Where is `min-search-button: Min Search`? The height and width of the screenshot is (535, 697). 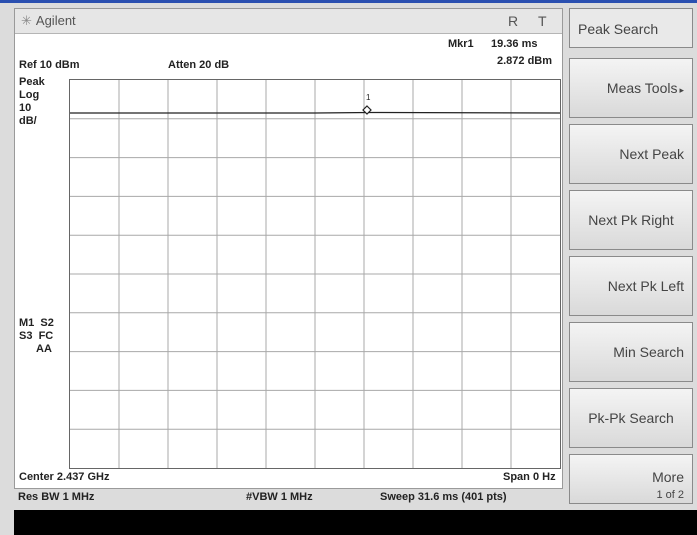 min-search-button: Min Search is located at coordinates (631, 352).